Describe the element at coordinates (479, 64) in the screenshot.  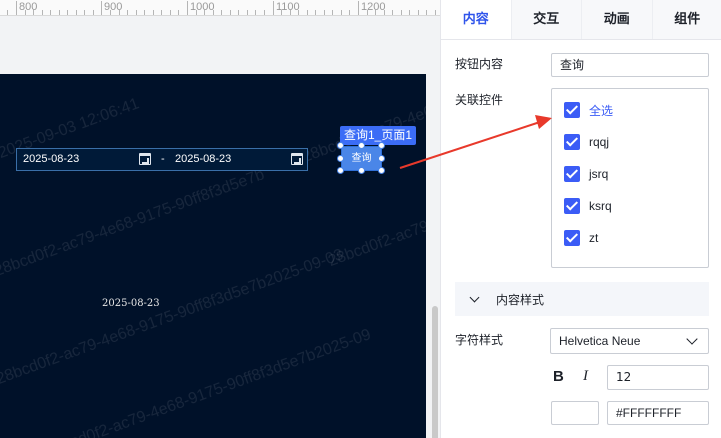
I see `button-content-label: 按钮内容` at that location.